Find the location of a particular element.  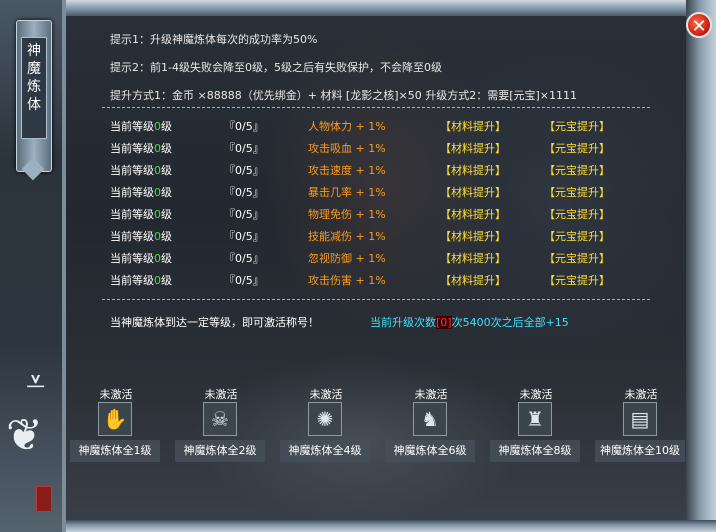

attribute-row: 当前等级0级 『0/5』 攻击伤害 + 1% 【材料提升】 【元宝提升】 is located at coordinates (370, 280).